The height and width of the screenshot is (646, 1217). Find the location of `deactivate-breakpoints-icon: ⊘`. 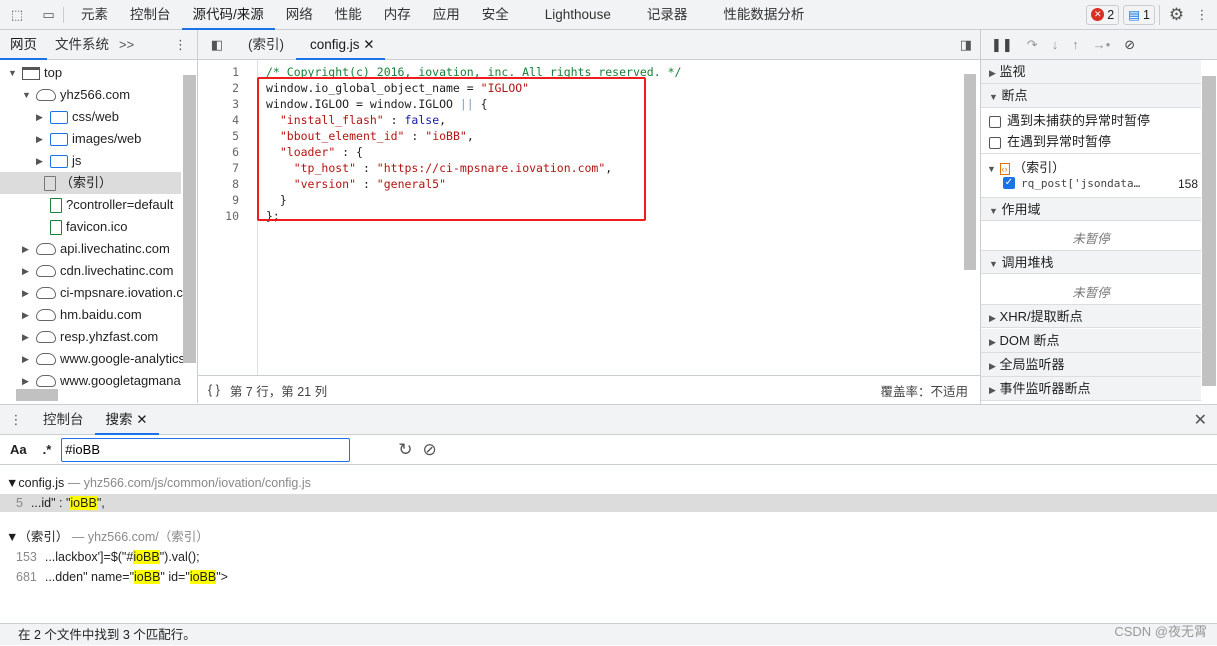

deactivate-breakpoints-icon: ⊘ is located at coordinates (1129, 45).